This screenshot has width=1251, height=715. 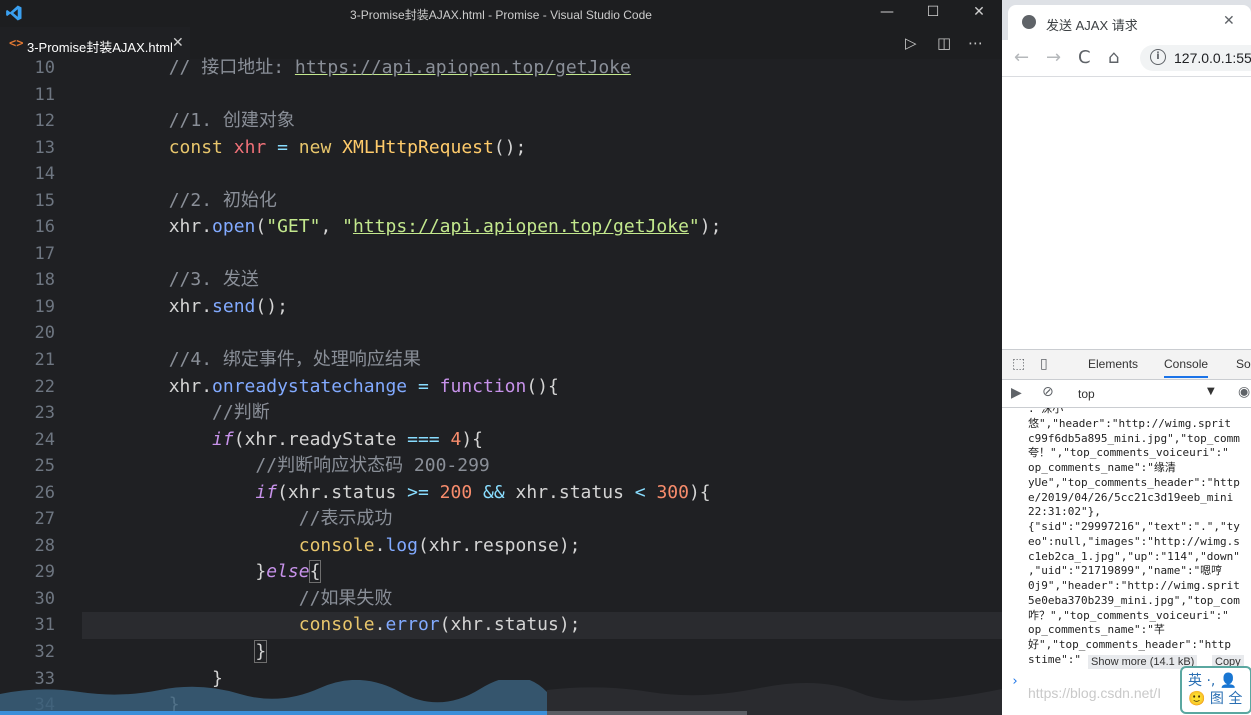 I want to click on run-icon: ▷, so click(x=911, y=43).